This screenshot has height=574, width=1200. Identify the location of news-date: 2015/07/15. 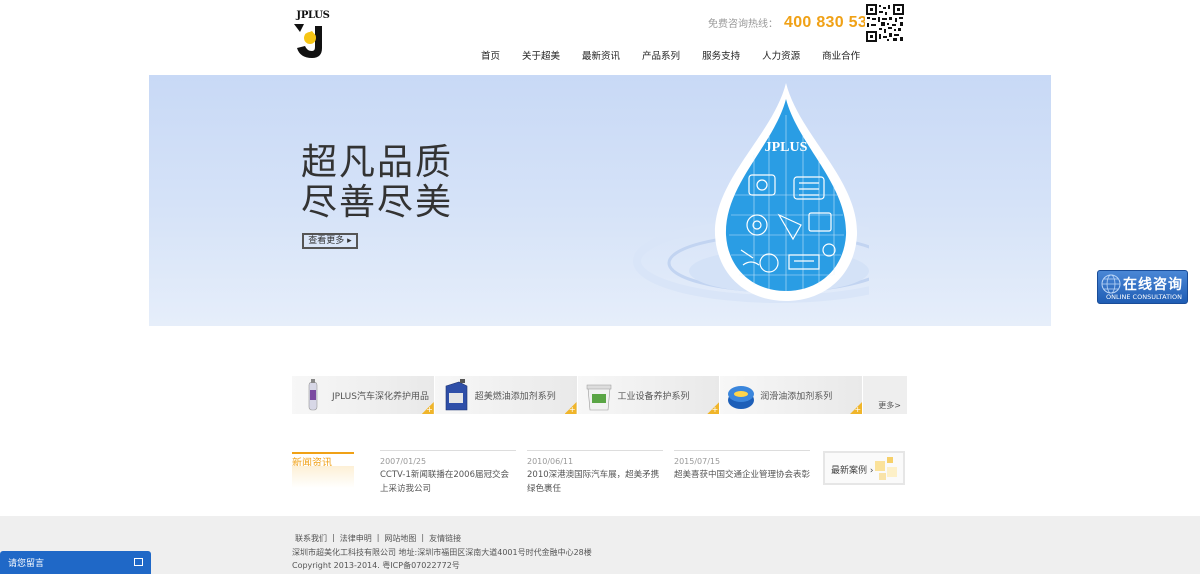
(697, 461).